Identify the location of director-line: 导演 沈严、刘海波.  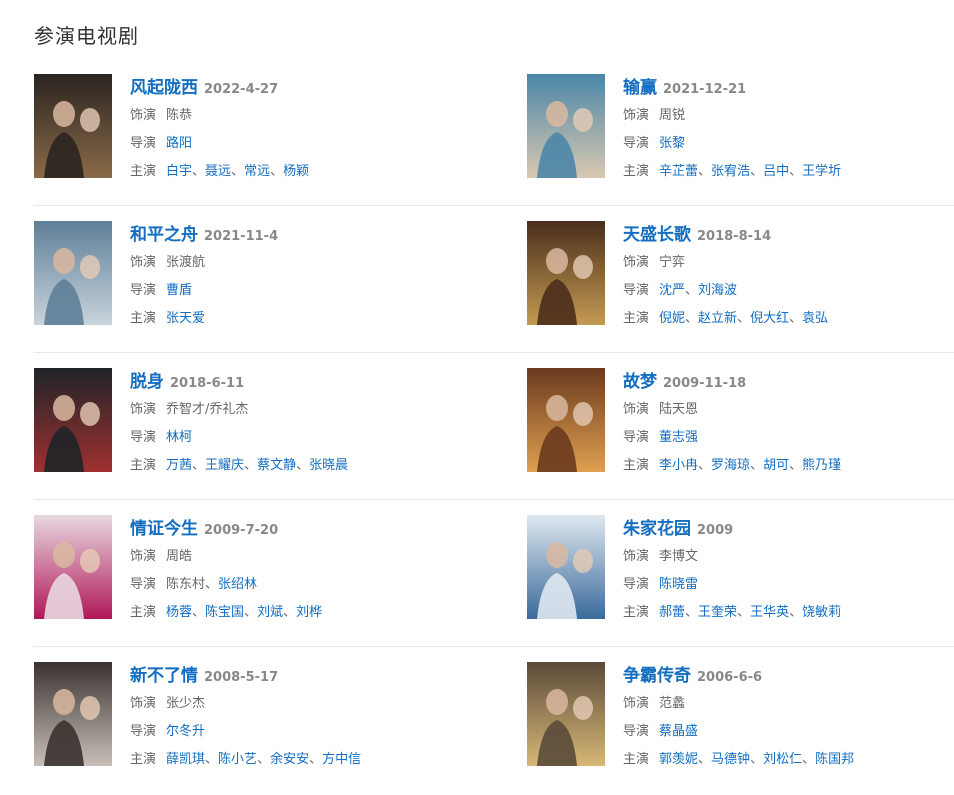
(788, 291).